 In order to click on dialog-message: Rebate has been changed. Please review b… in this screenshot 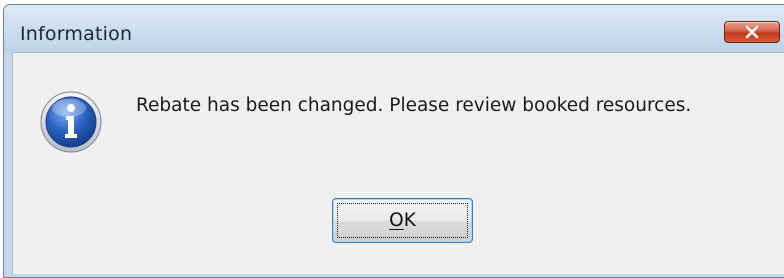, I will do `click(414, 105)`.